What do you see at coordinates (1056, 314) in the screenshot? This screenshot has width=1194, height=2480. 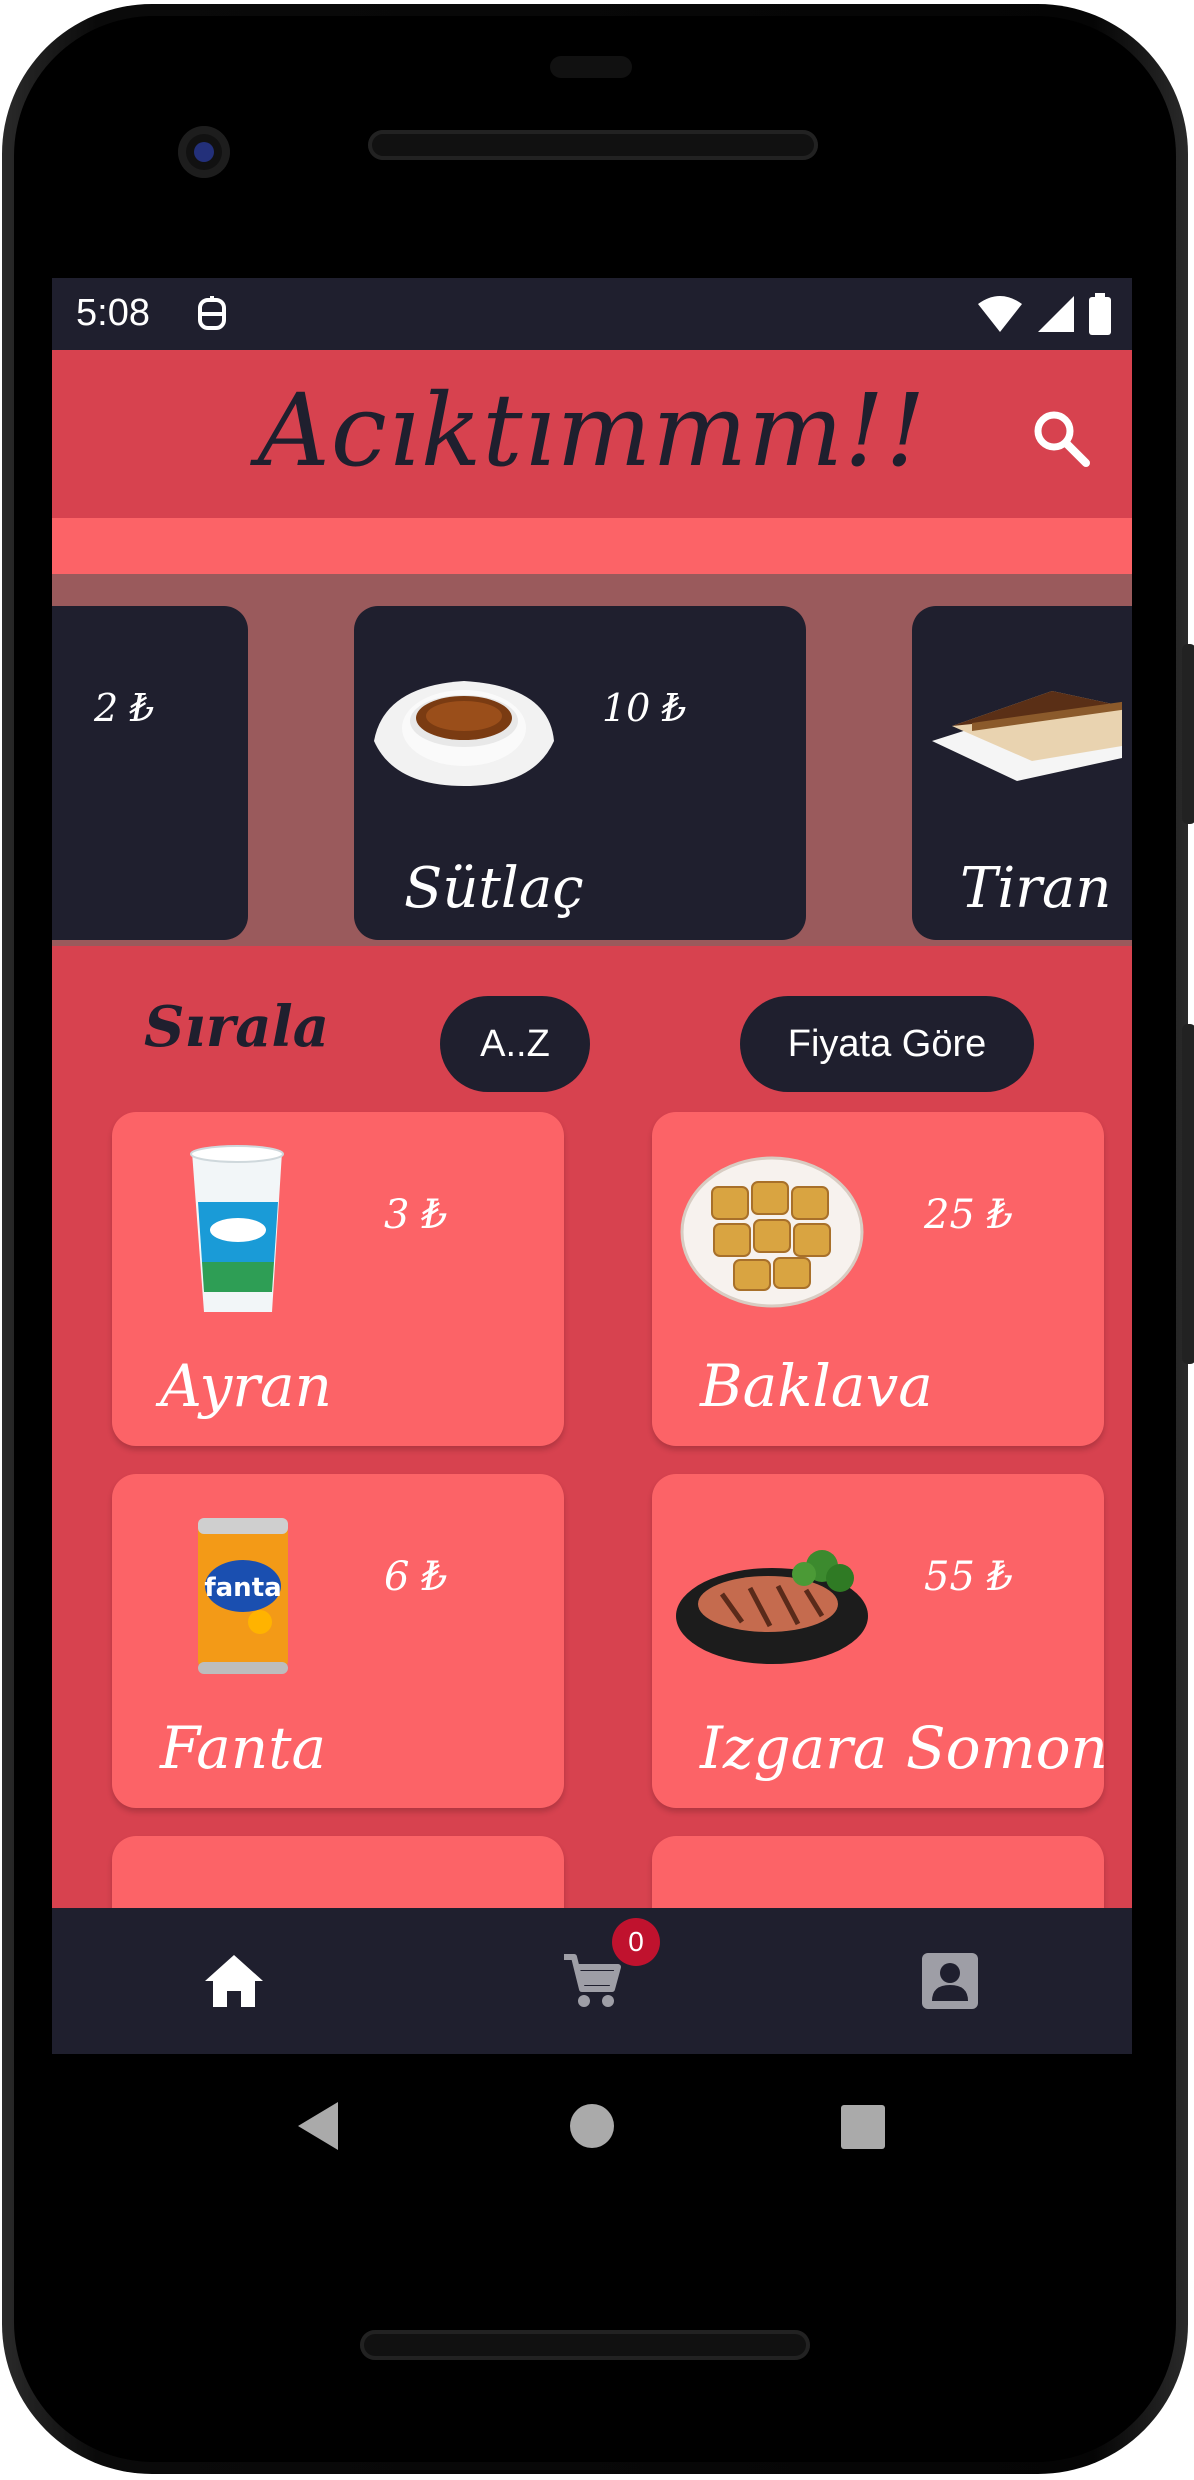 I see `signal-icon` at bounding box center [1056, 314].